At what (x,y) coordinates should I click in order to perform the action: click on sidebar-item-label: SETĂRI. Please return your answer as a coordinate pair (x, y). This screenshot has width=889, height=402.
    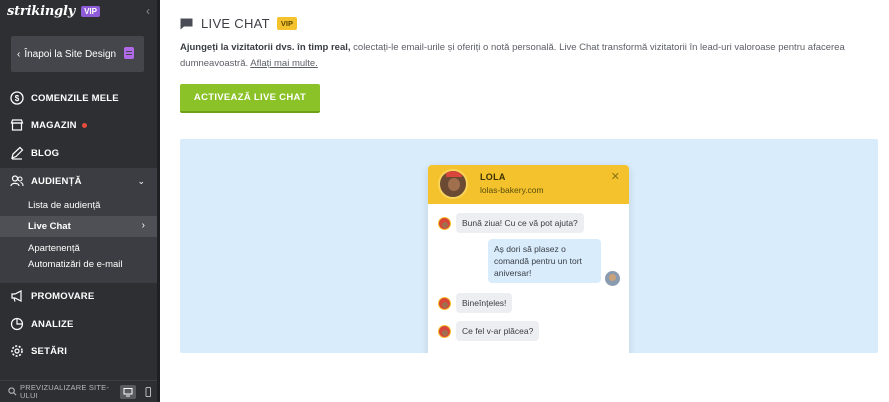
    Looking at the image, I should click on (49, 351).